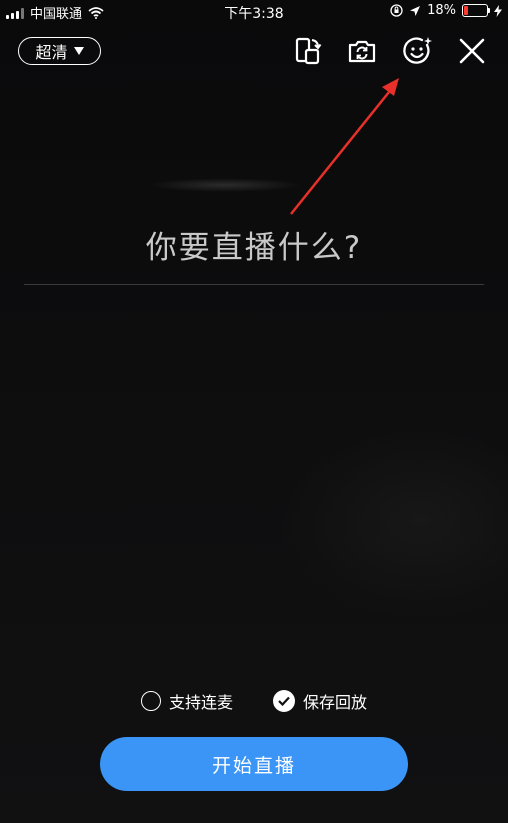  Describe the element at coordinates (466, 10) in the screenshot. I see `battery-level` at that location.